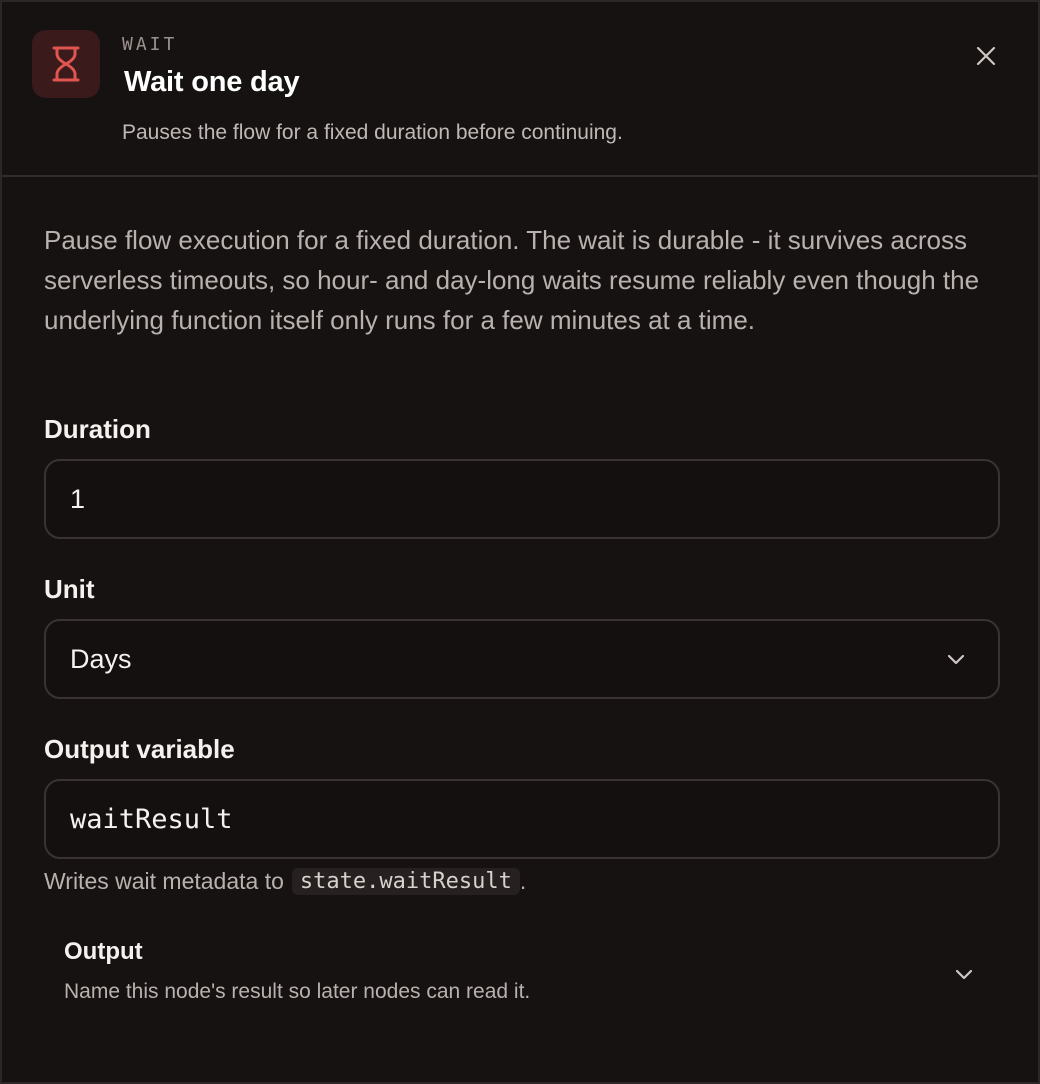 The width and height of the screenshot is (1040, 1084). What do you see at coordinates (101, 658) in the screenshot?
I see `unit-value: Days` at bounding box center [101, 658].